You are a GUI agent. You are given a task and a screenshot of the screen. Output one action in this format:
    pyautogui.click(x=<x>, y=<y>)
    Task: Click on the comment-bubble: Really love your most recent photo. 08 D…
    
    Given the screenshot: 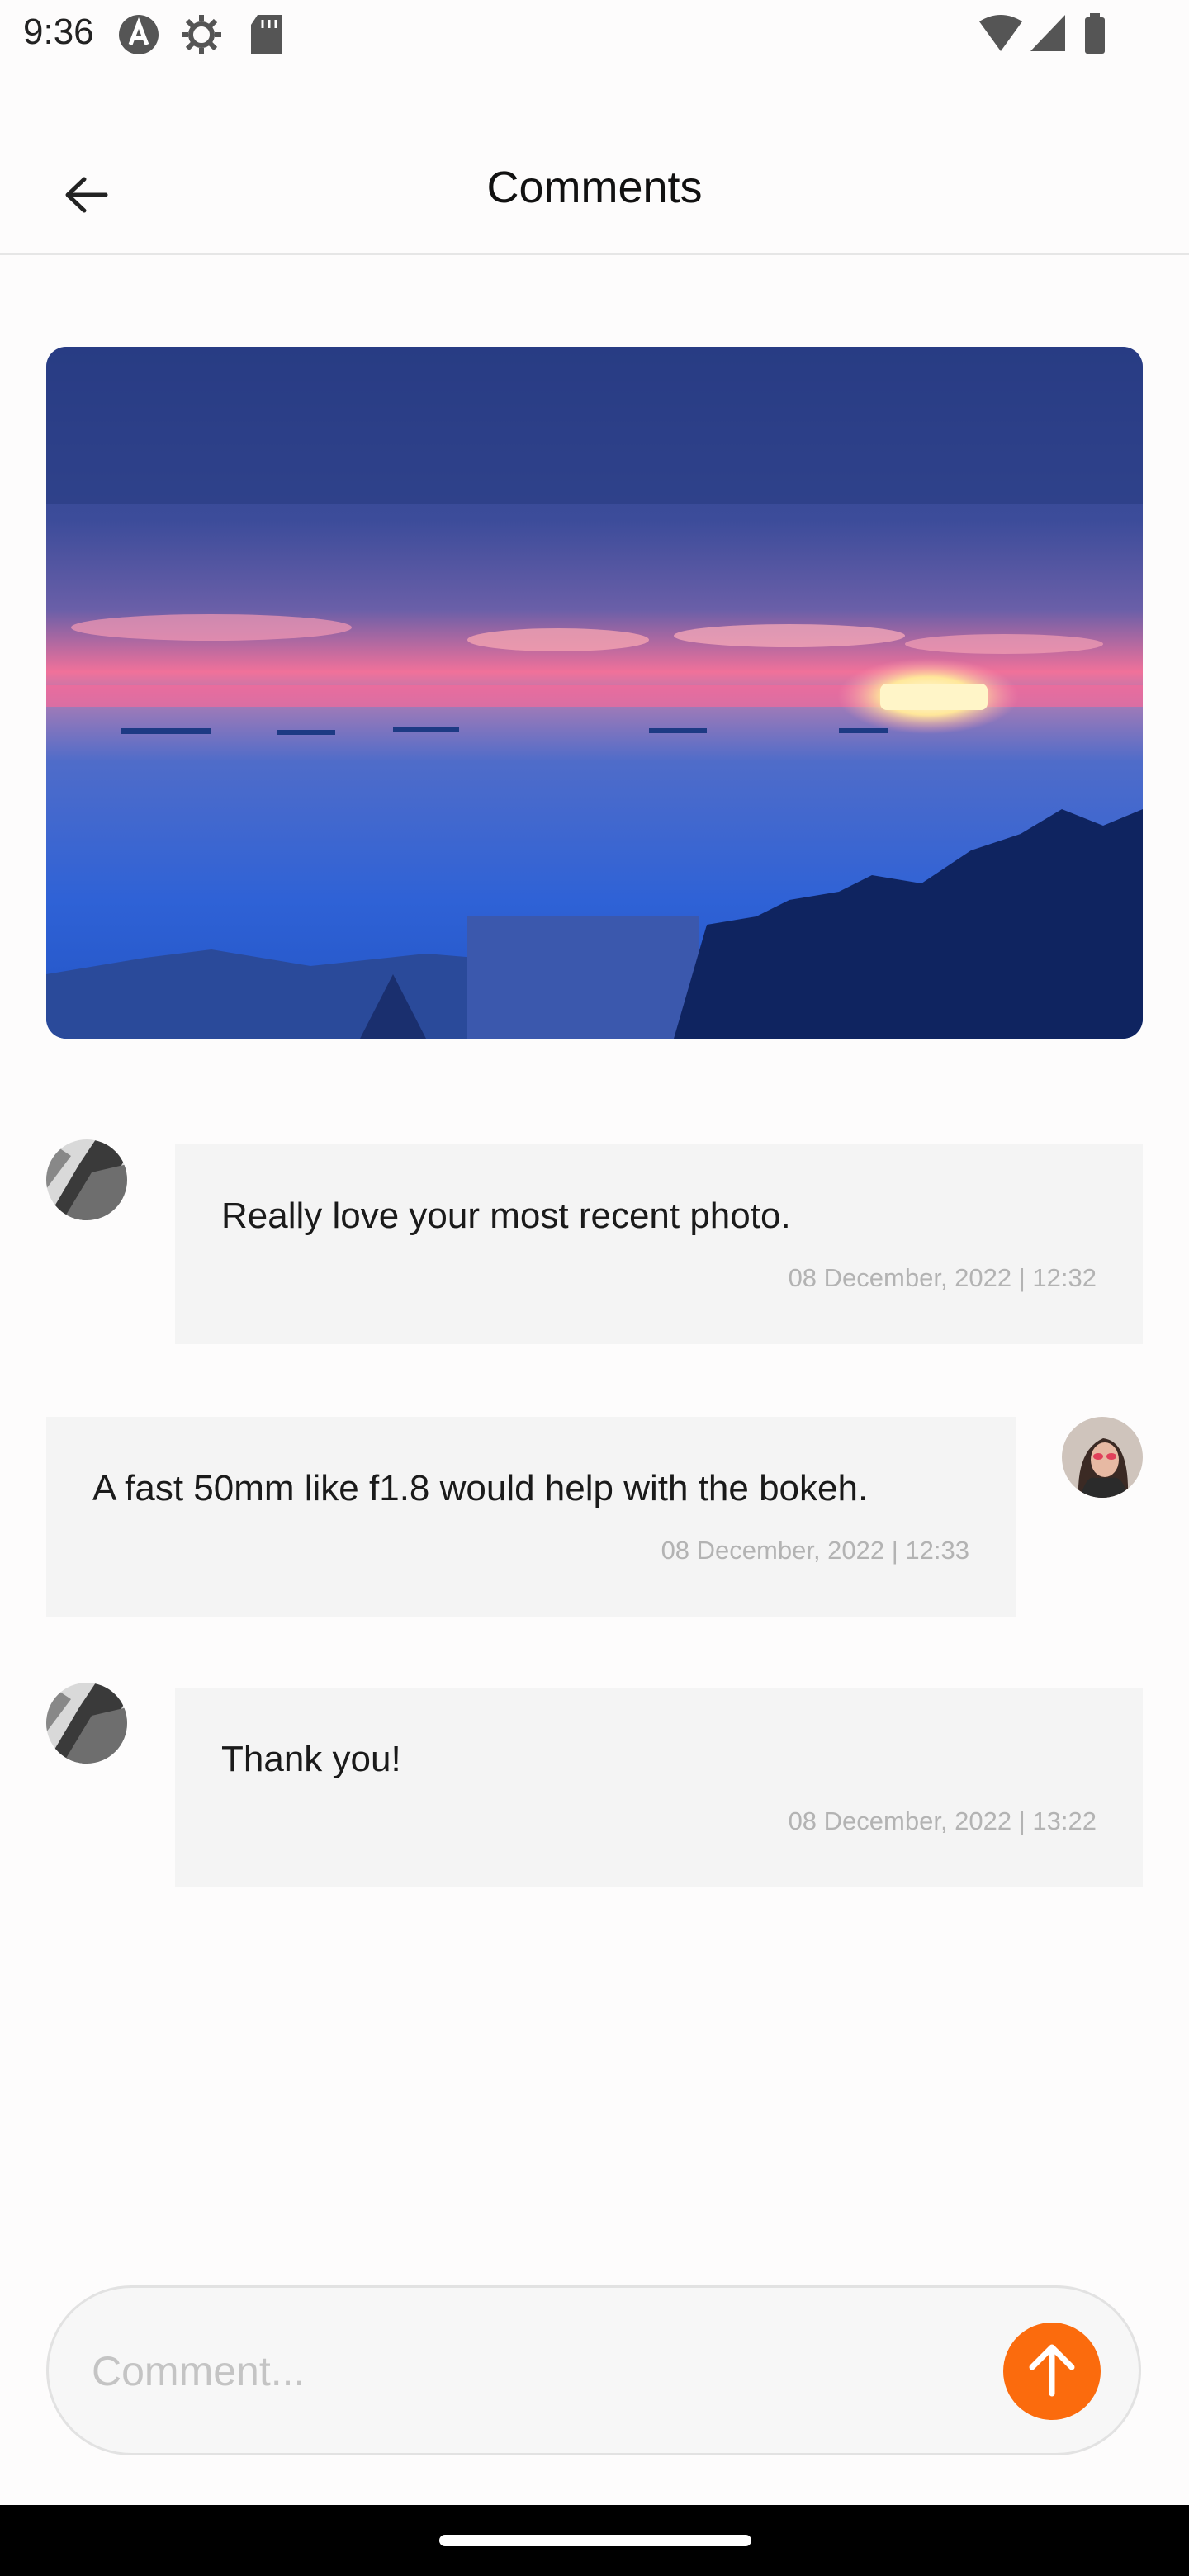 What is the action you would take?
    pyautogui.click(x=659, y=1244)
    